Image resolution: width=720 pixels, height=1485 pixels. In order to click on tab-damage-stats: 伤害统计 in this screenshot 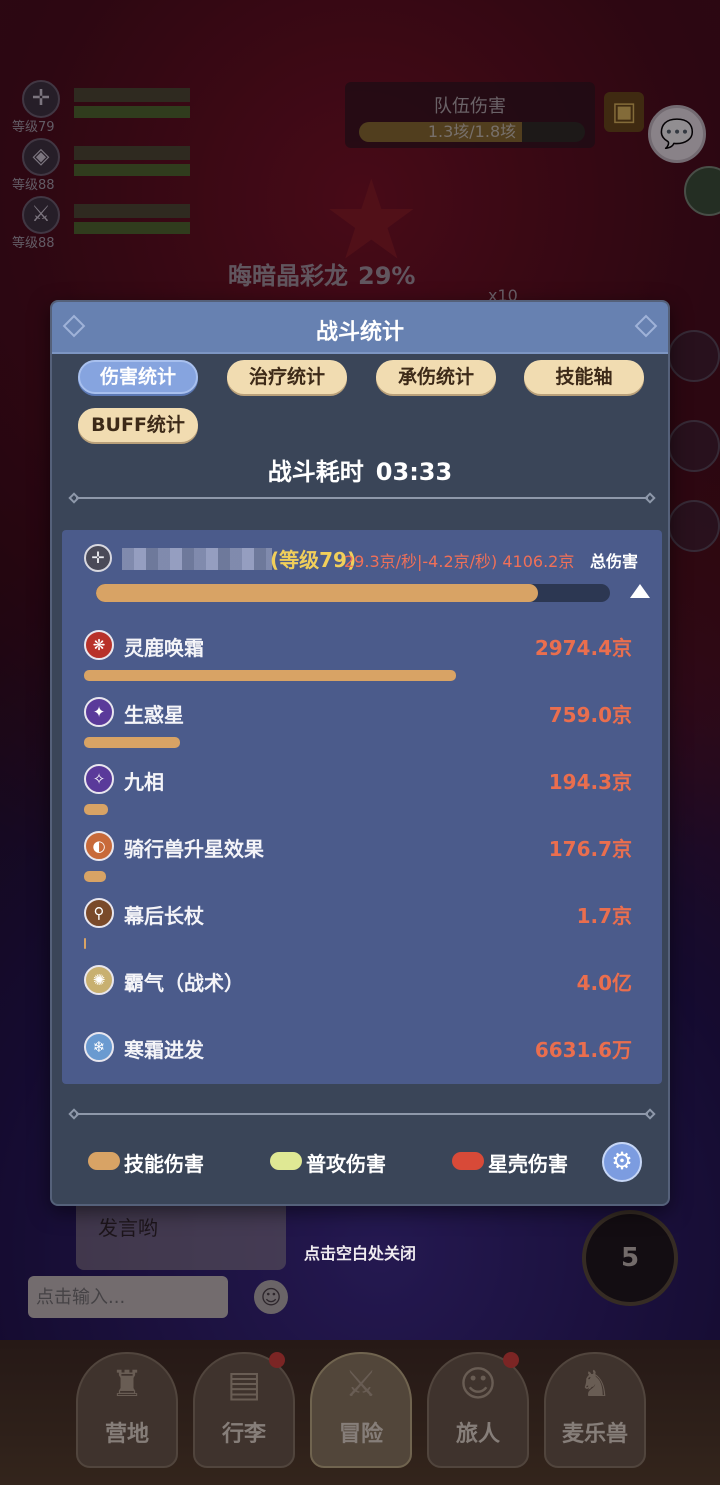, I will do `click(138, 377)`.